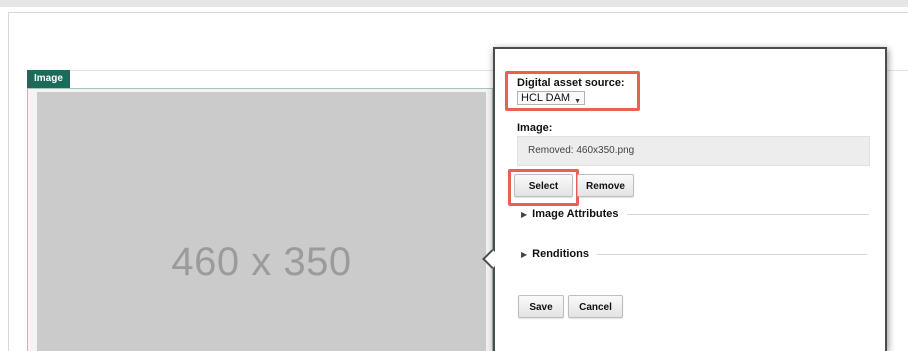 The width and height of the screenshot is (908, 351). Describe the element at coordinates (575, 214) in the screenshot. I see `image-attributes-title: Image Attributes` at that location.